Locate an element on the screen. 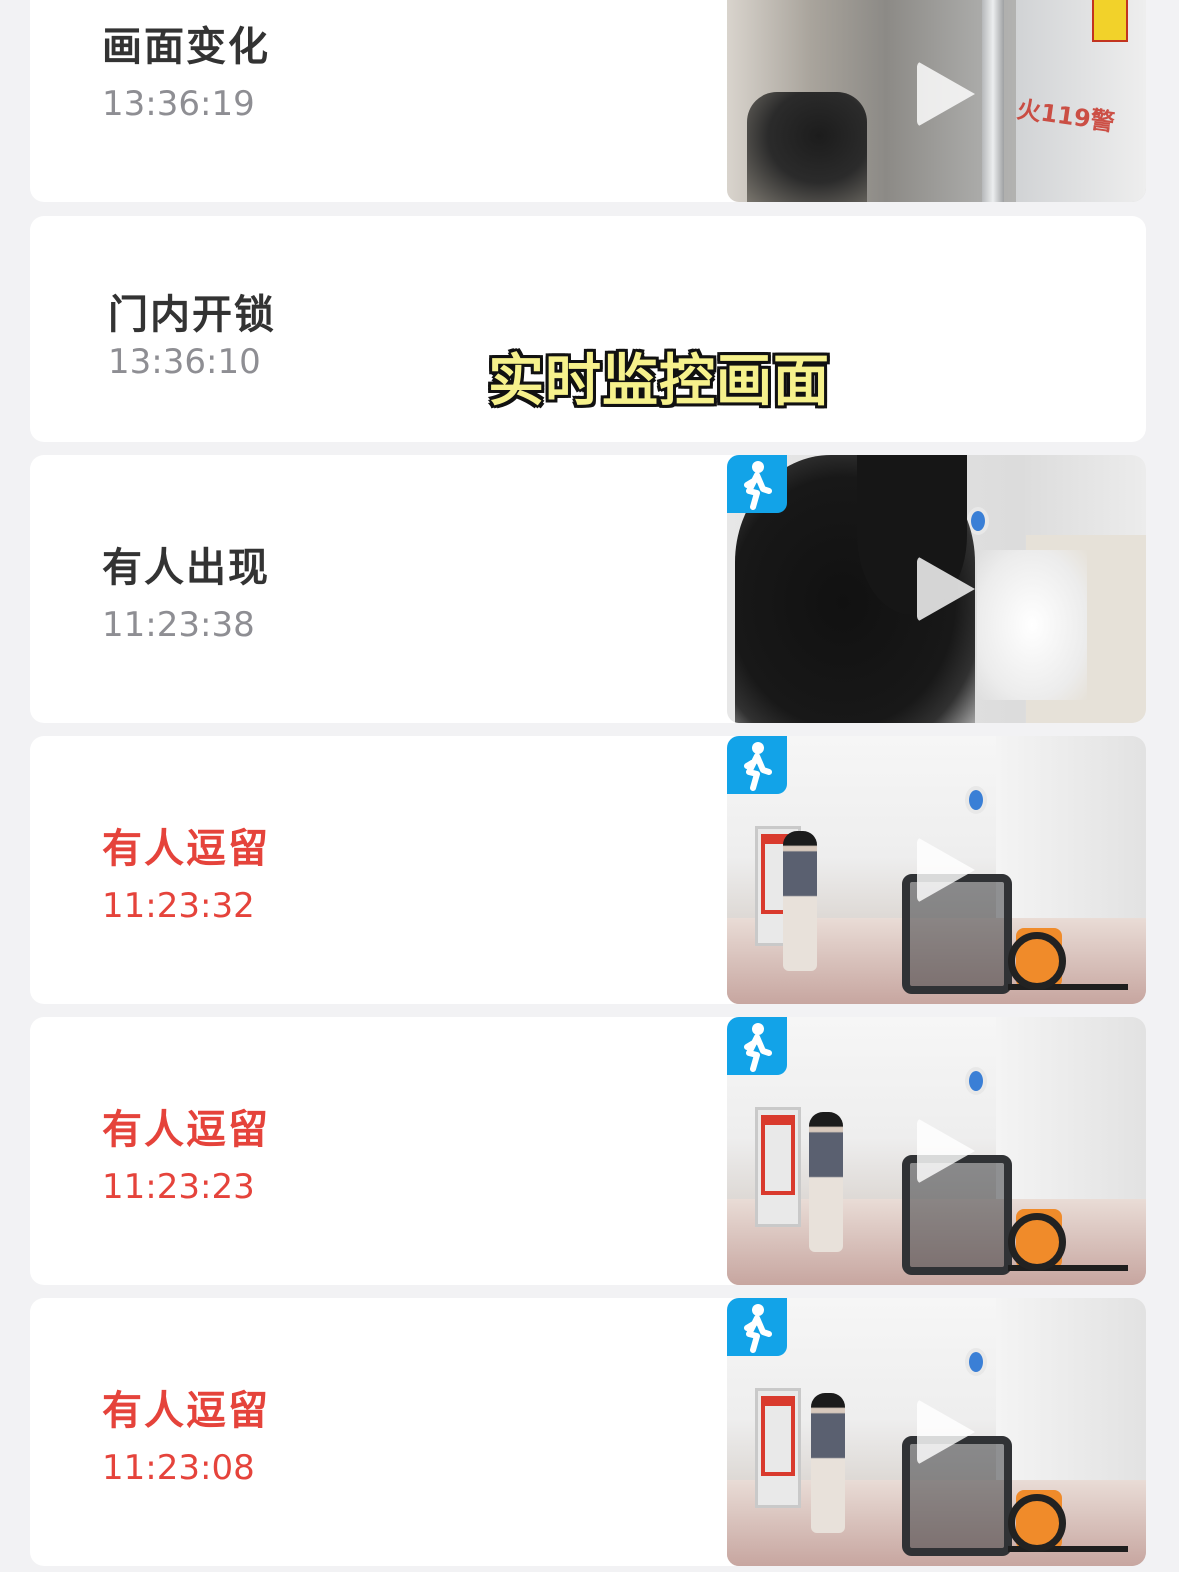  event-video-thumbnail: 火119警 is located at coordinates (936, 101).